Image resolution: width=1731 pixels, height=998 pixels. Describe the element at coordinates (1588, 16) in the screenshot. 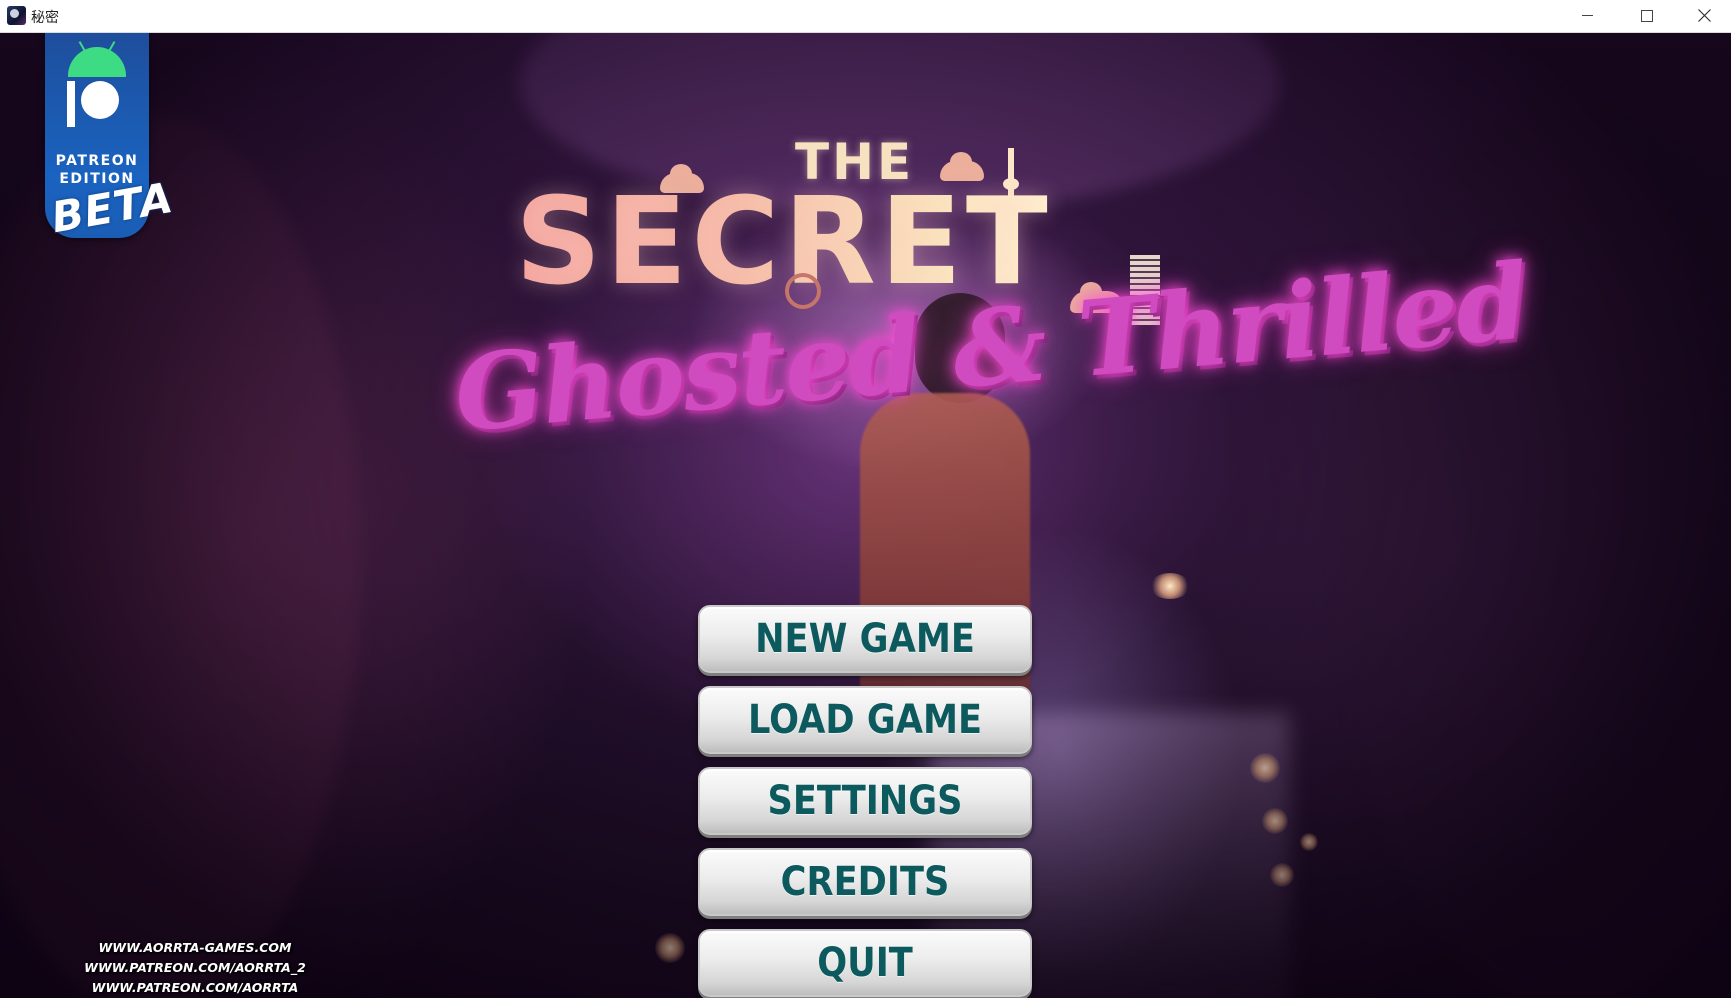

I see `minimize-button` at that location.